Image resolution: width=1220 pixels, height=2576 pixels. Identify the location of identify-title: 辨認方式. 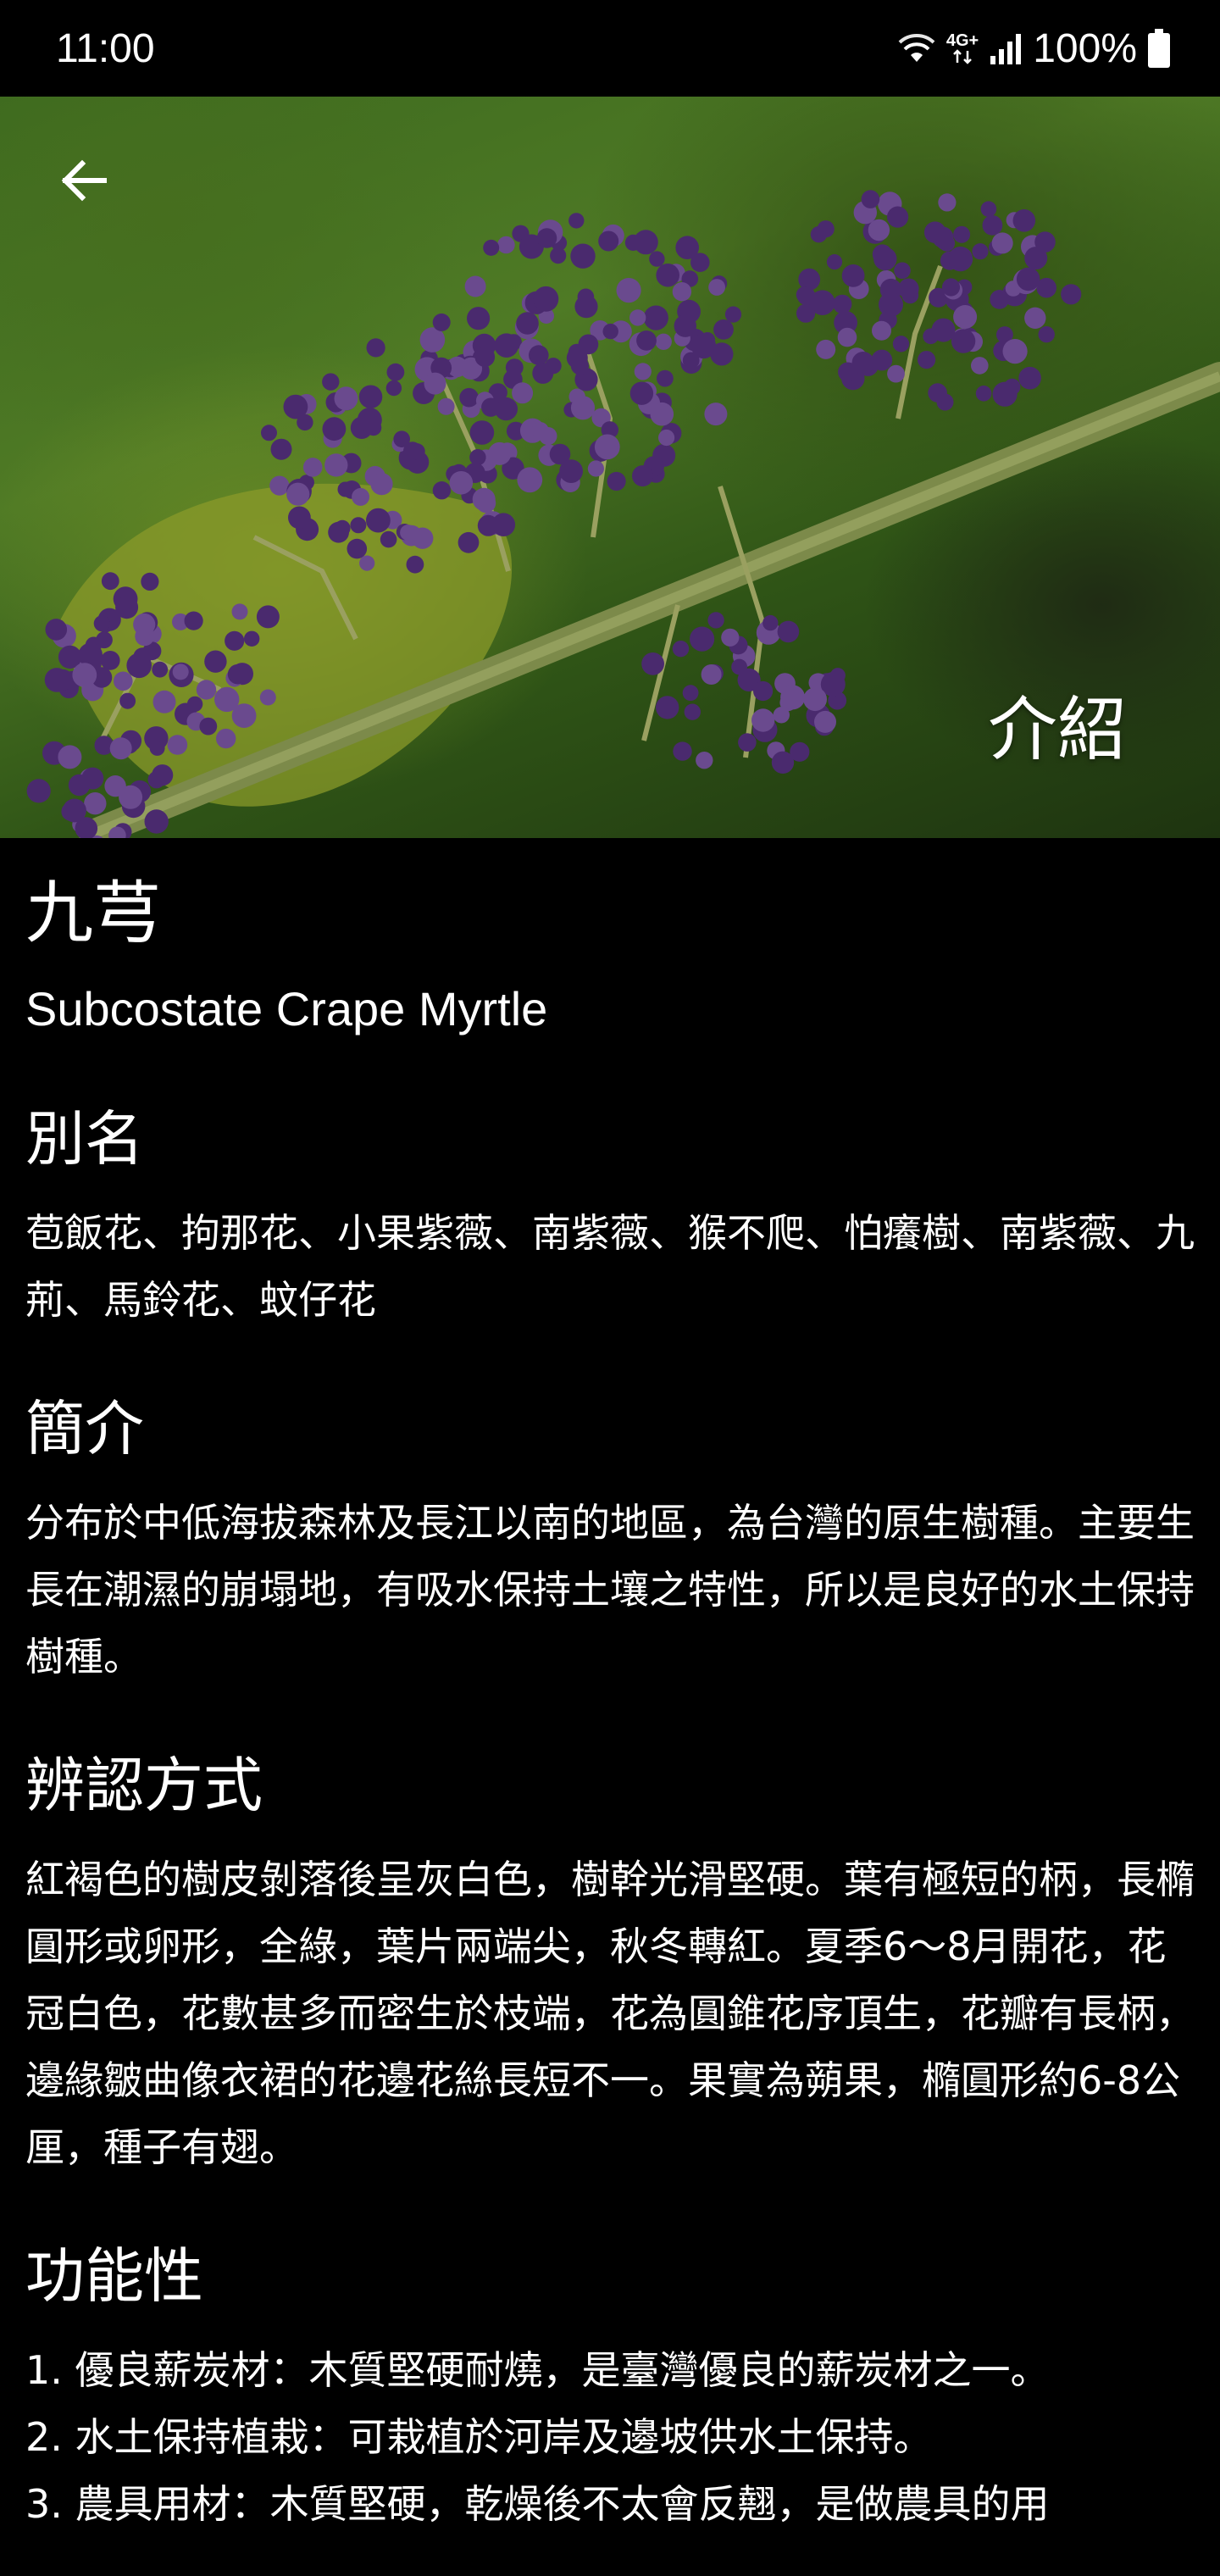
(144, 1785).